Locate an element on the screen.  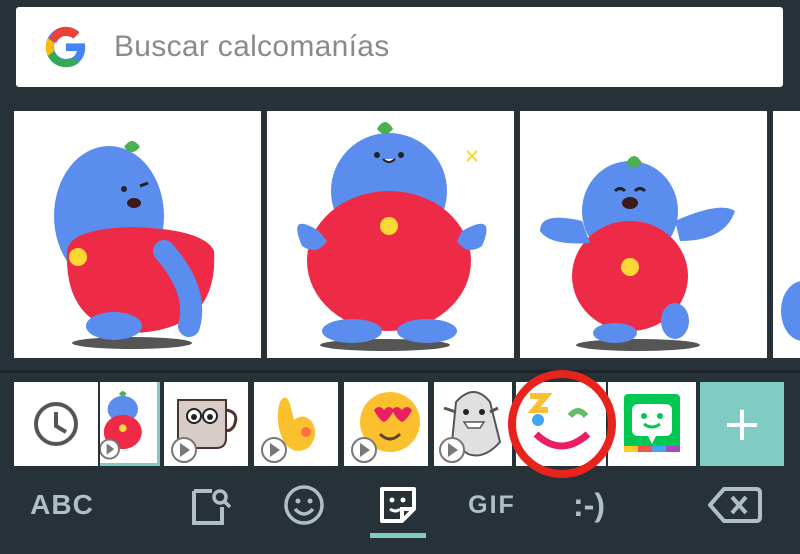
coffee-cup-thumbnail-icon is located at coordinates (204, 431).